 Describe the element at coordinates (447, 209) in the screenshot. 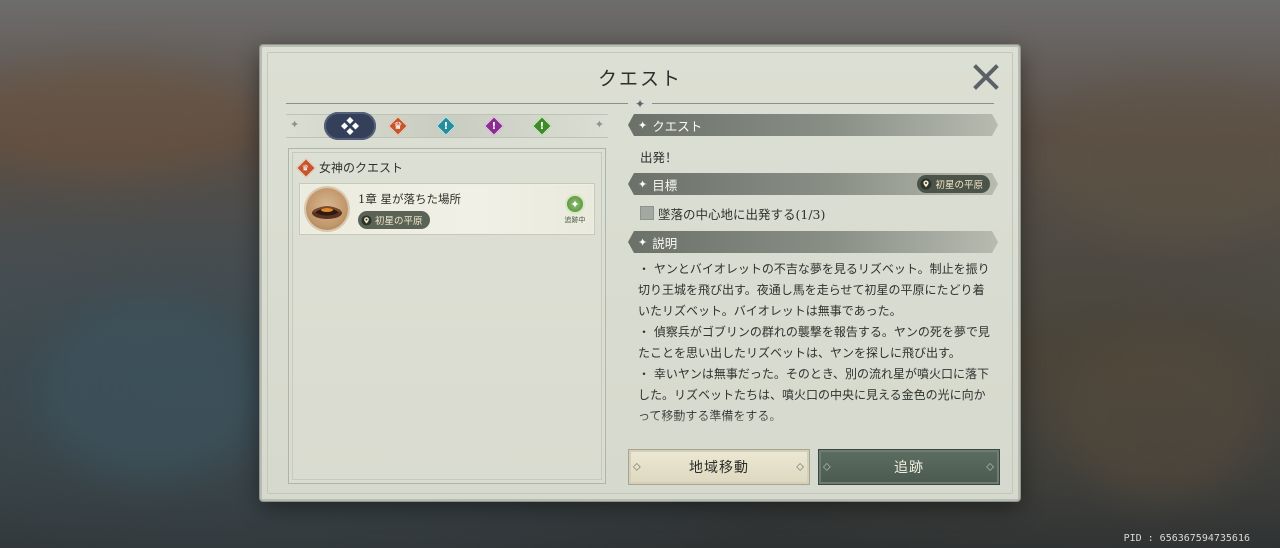

I see `quest-list-item: 1章 星が落ちた場所 初星の平原 ✦ 追跡中` at that location.